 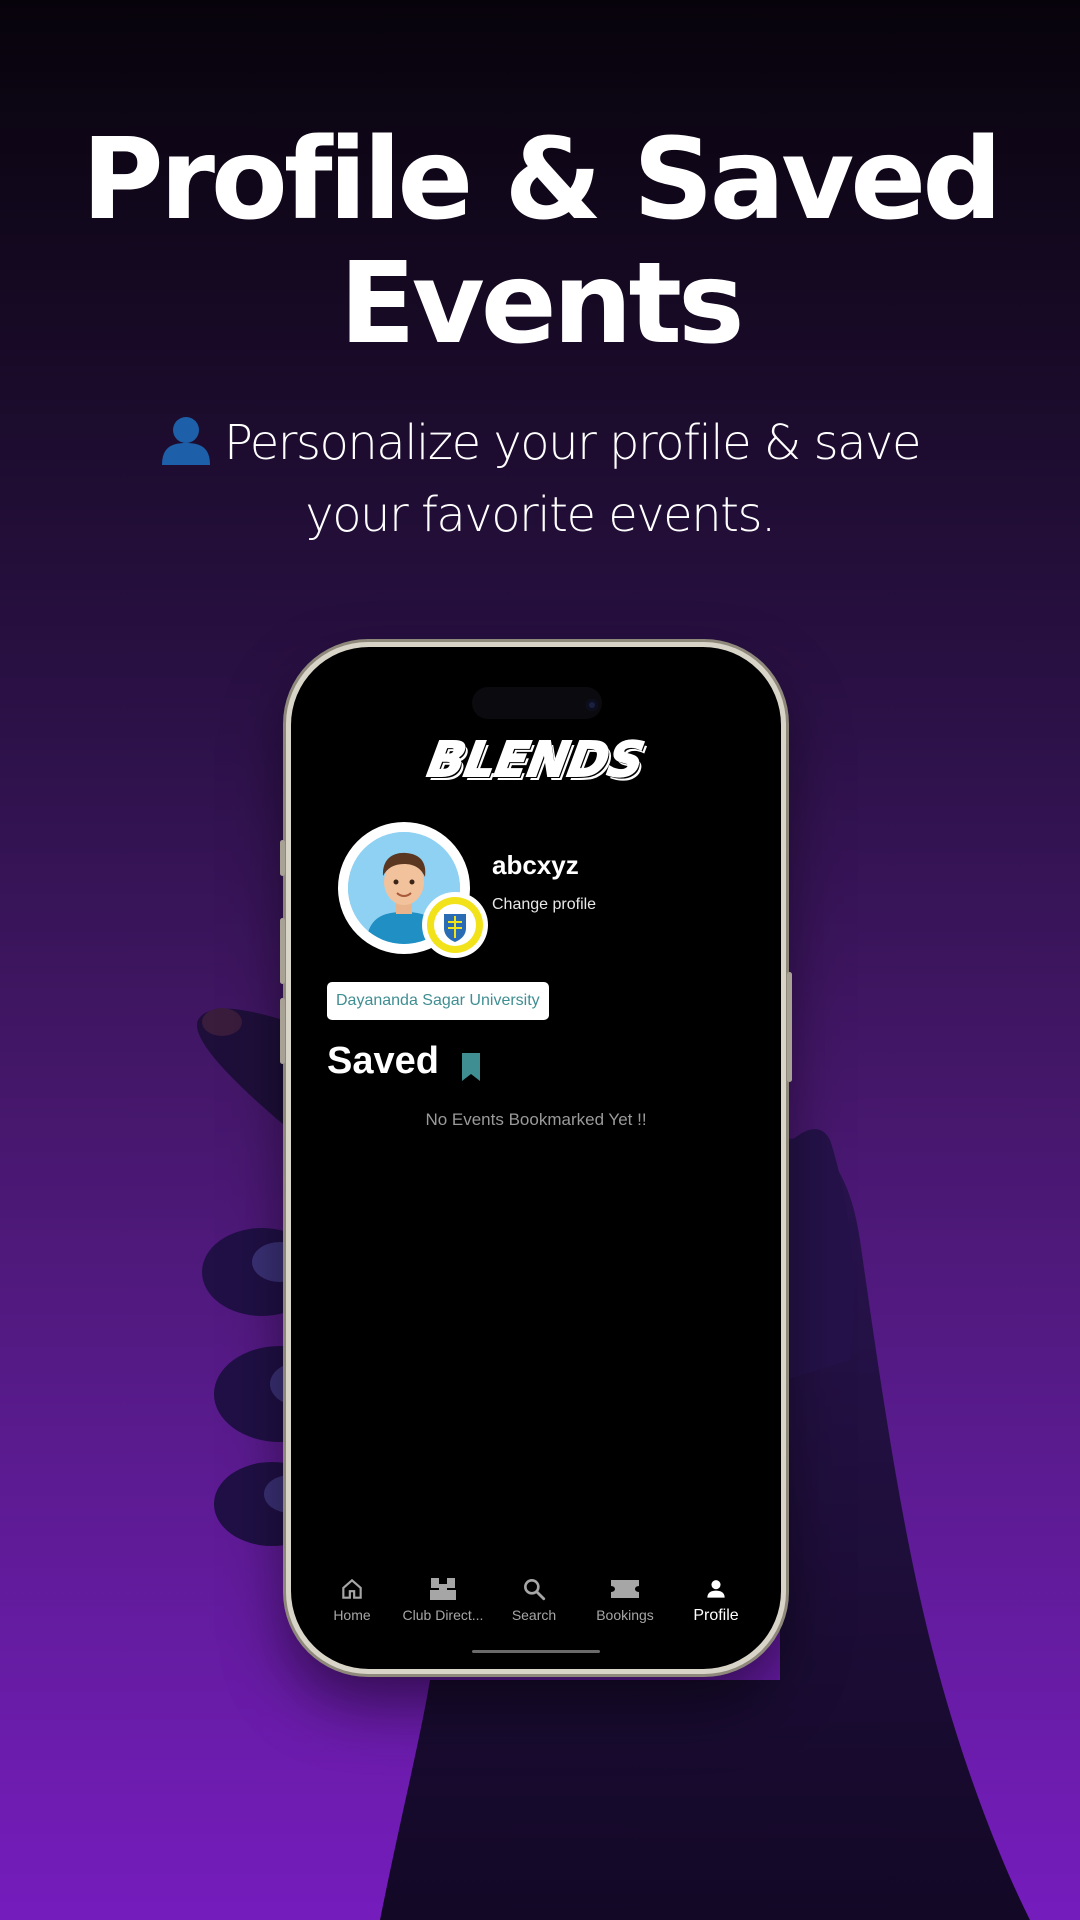 What do you see at coordinates (536, 760) in the screenshot?
I see `app-logo: BLENDS` at bounding box center [536, 760].